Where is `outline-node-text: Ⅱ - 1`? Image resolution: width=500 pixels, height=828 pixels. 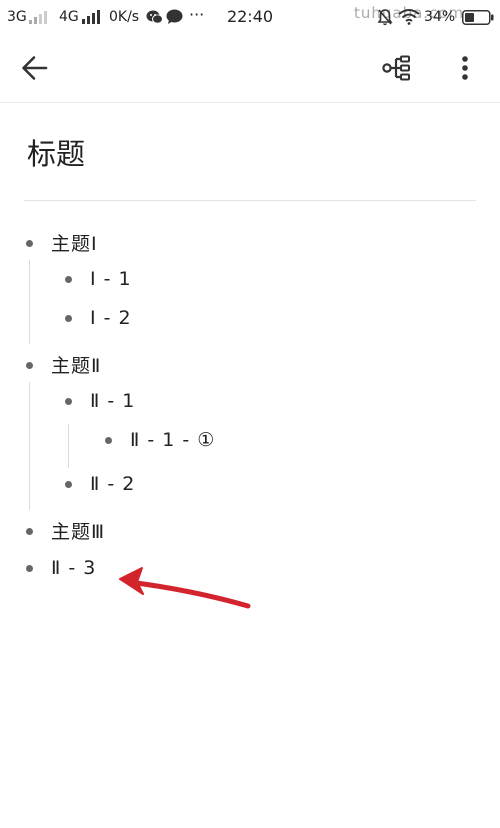 outline-node-text: Ⅱ - 1 is located at coordinates (112, 401).